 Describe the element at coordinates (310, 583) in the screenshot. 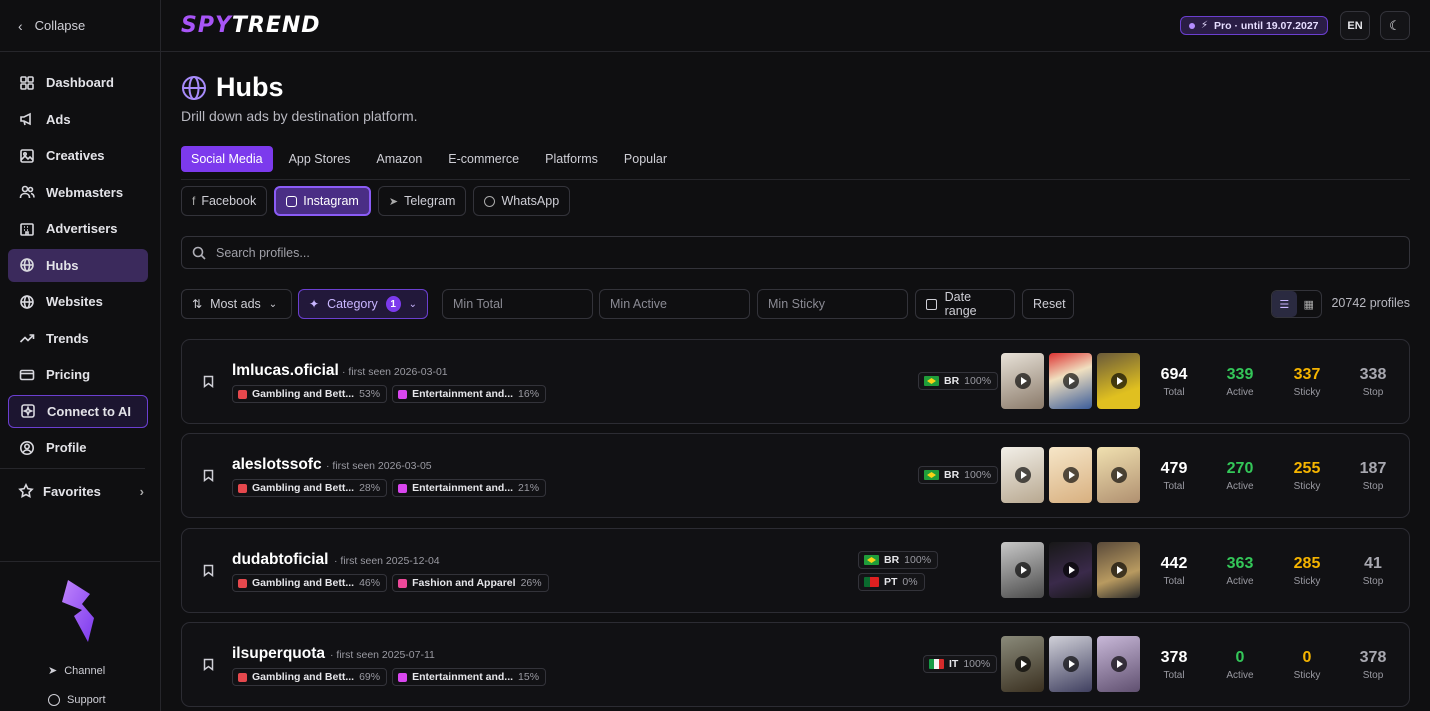

I see `category-tag: Gambling and Bett... 46%` at that location.